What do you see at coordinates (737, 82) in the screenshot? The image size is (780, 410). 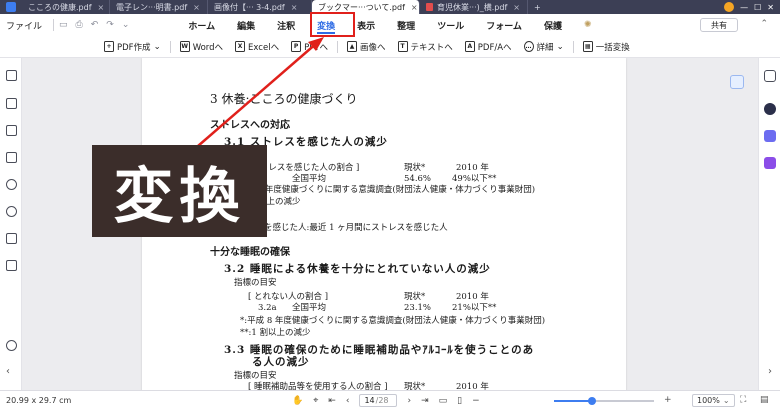 I see `ai-convert-icon` at bounding box center [737, 82].